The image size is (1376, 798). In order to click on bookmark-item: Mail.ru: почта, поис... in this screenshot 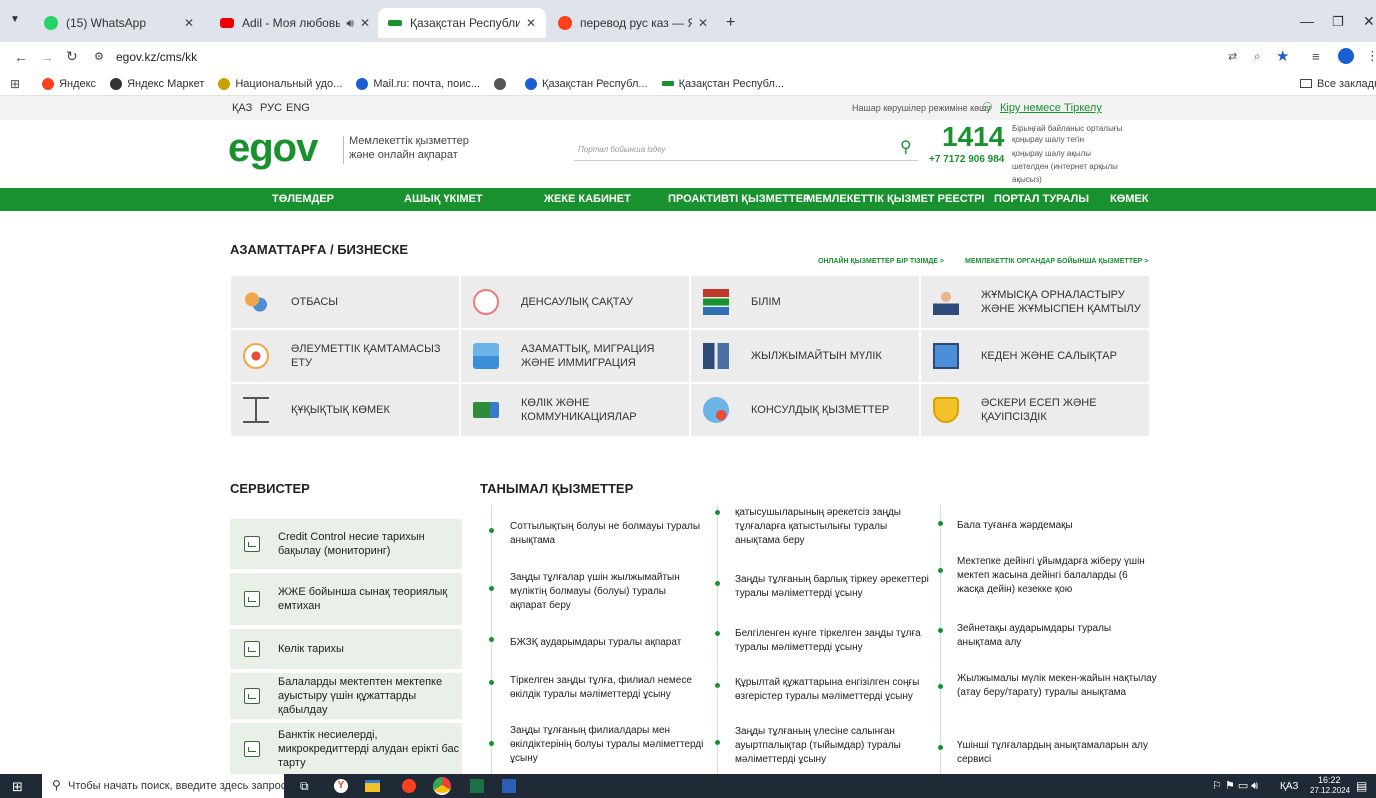, I will do `click(418, 83)`.